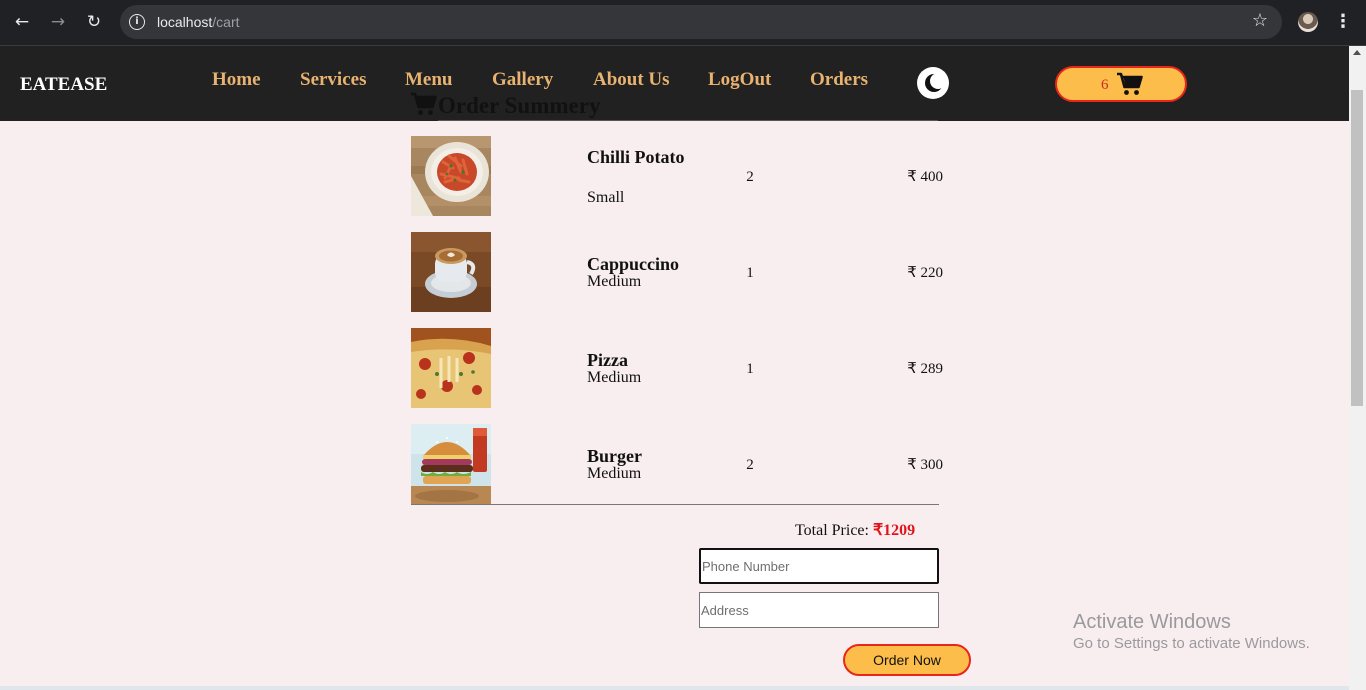 This screenshot has width=1366, height=690. Describe the element at coordinates (925, 369) in the screenshot. I see `item-price: ₹ 289` at that location.